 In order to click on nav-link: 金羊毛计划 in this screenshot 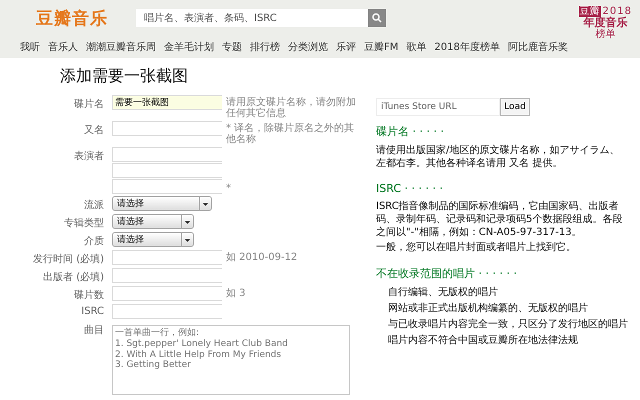, I will do `click(189, 47)`.